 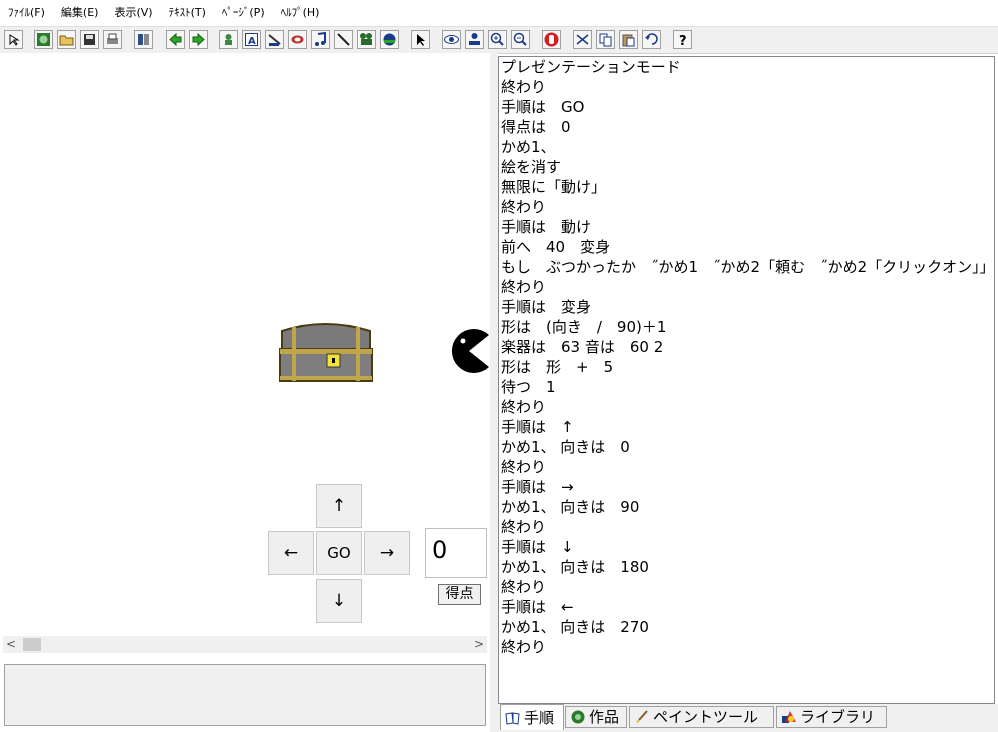 What do you see at coordinates (746, 447) in the screenshot?
I see `code-line: かめ1、 向きは 0` at bounding box center [746, 447].